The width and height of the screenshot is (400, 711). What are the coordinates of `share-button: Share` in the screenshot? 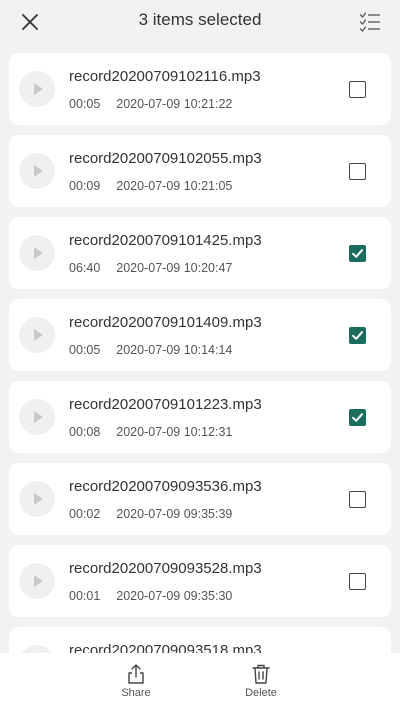 It's located at (136, 681).